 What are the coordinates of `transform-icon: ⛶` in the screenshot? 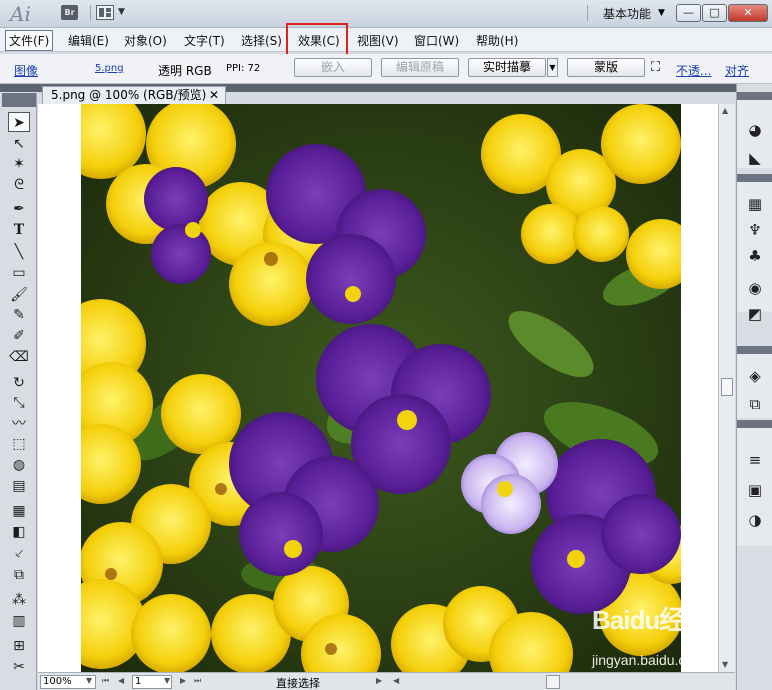 It's located at (655, 67).